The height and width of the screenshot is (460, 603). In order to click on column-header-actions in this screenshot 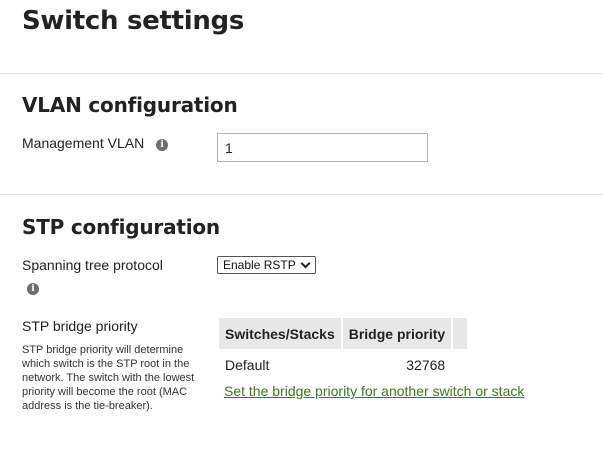, I will do `click(461, 333)`.